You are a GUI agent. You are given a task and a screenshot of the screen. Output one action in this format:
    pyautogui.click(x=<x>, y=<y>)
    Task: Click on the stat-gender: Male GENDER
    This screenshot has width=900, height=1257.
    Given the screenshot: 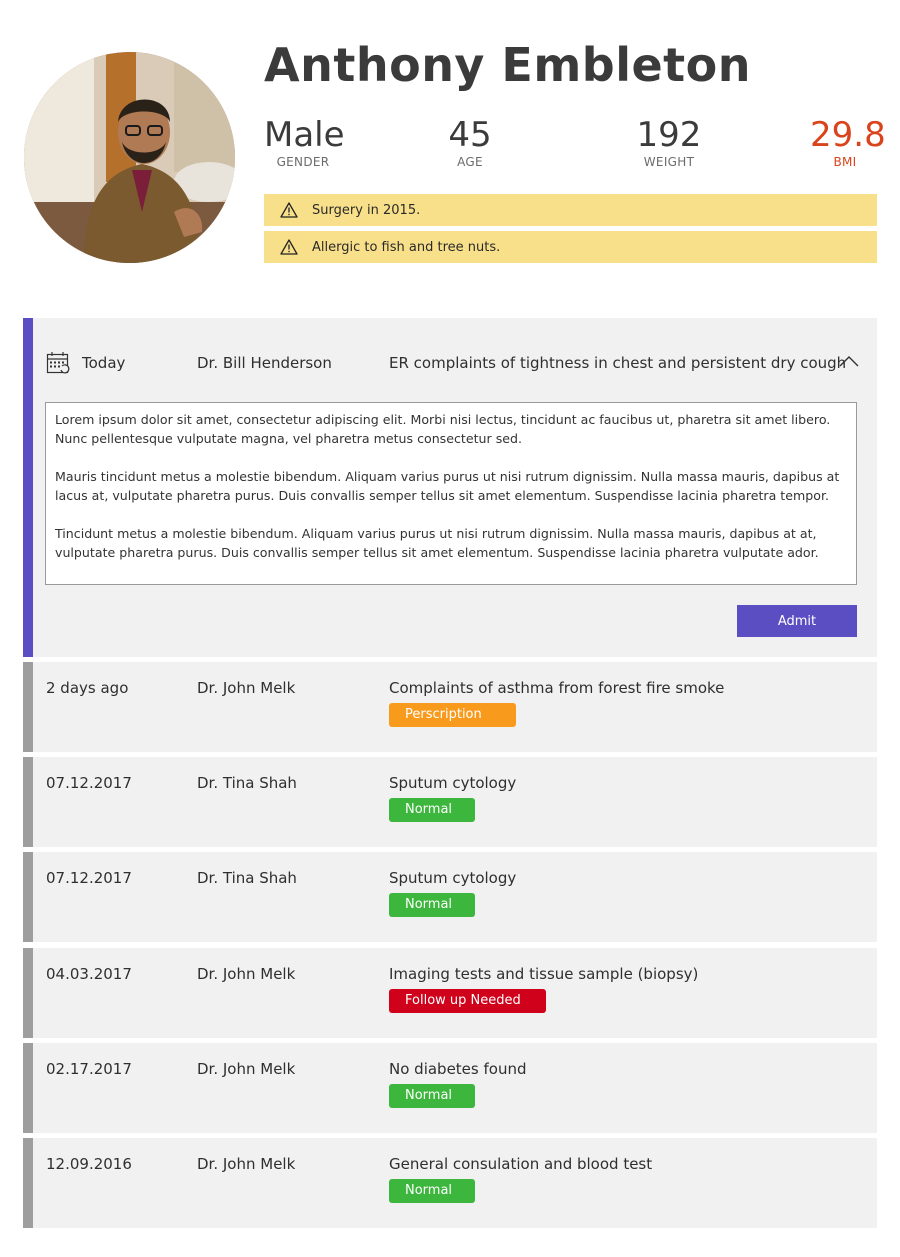 What is the action you would take?
    pyautogui.click(x=304, y=142)
    